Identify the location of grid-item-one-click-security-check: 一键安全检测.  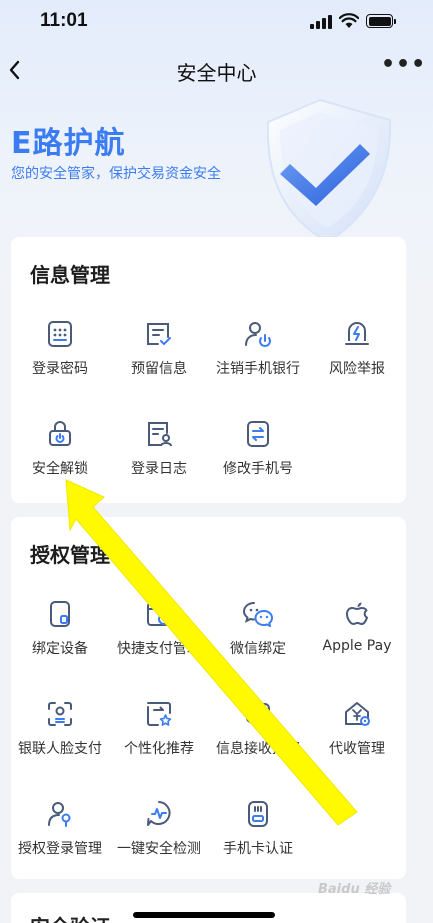
(159, 834).